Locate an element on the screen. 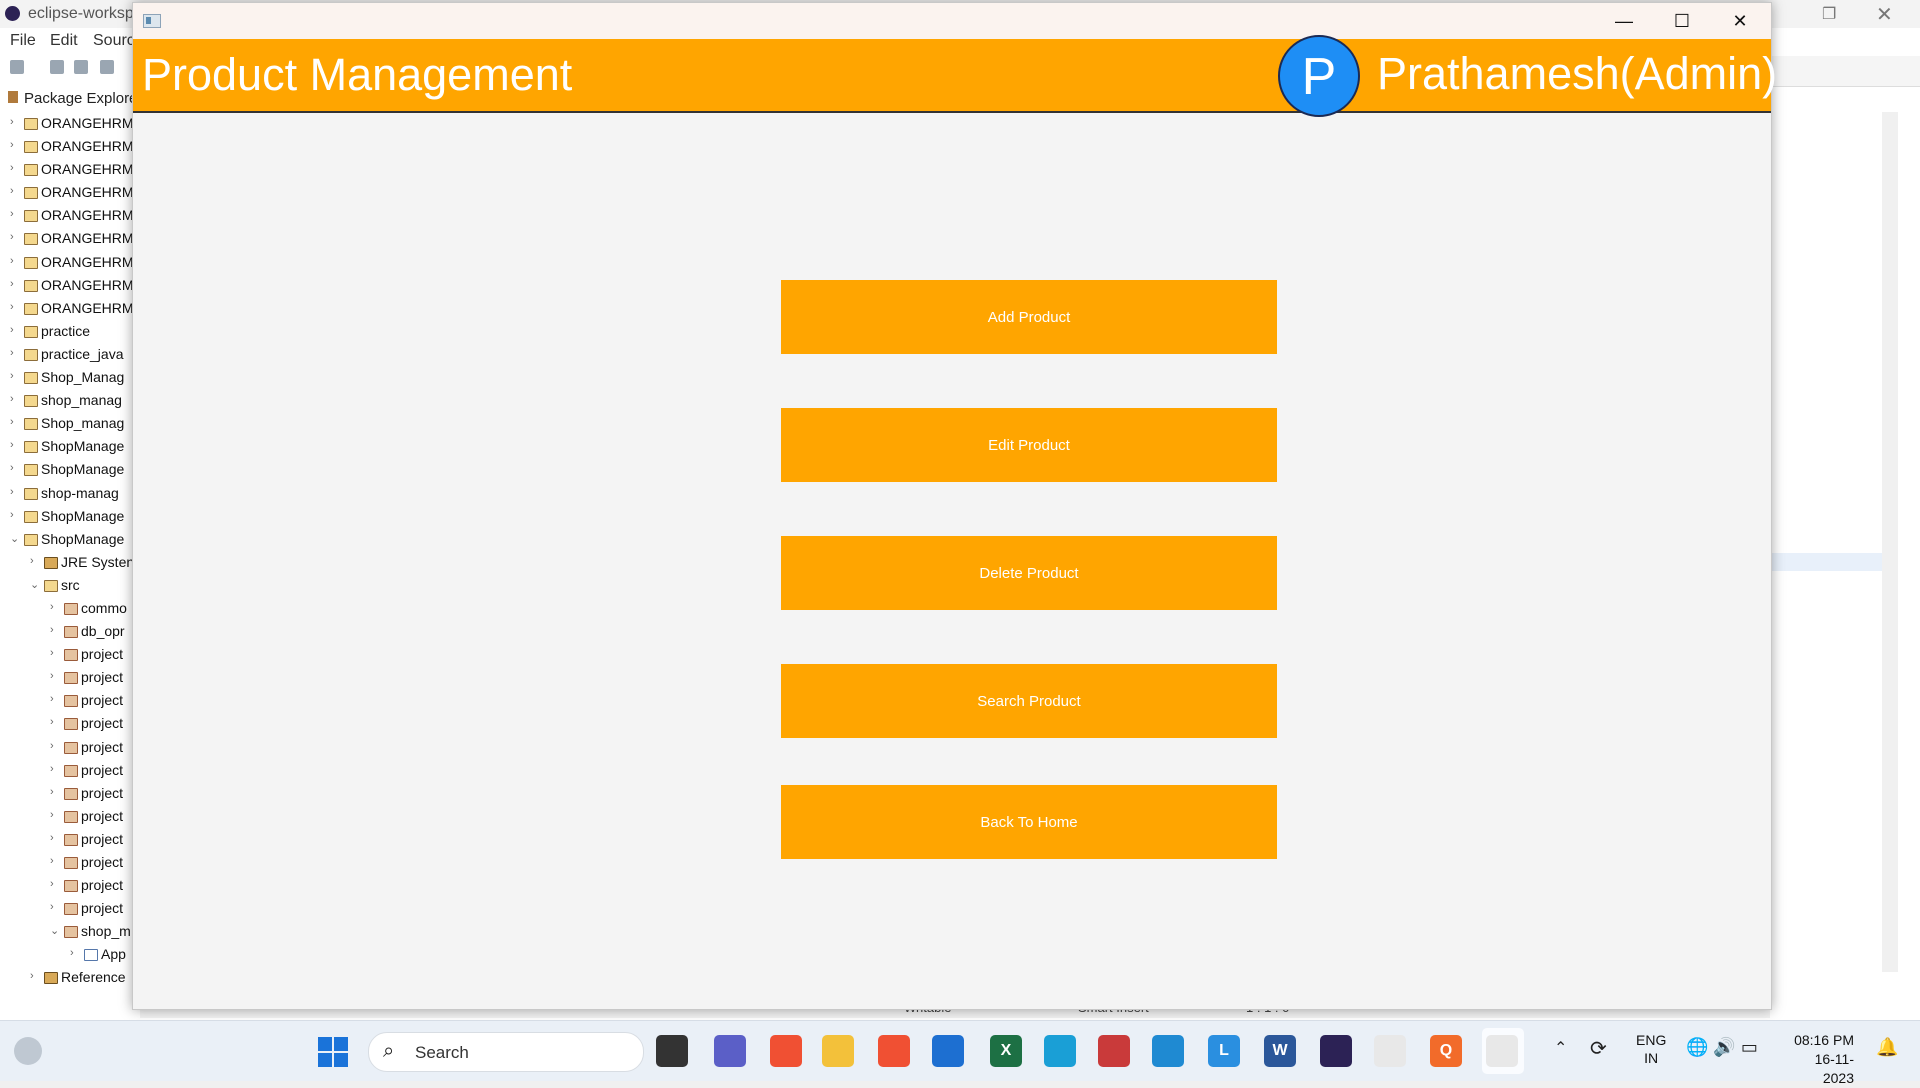 This screenshot has height=1088, width=1920. maximize-button: ☐ is located at coordinates (1682, 21).